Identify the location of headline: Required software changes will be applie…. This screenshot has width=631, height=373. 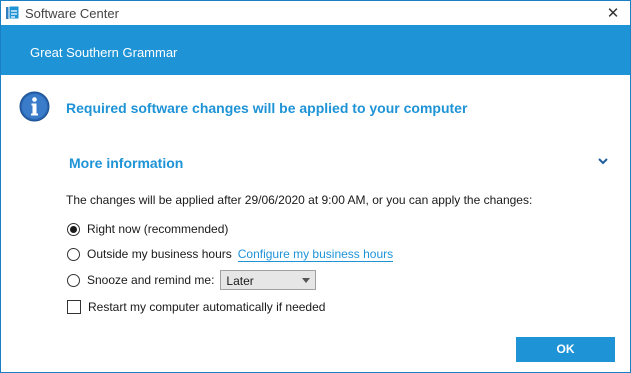
(267, 108).